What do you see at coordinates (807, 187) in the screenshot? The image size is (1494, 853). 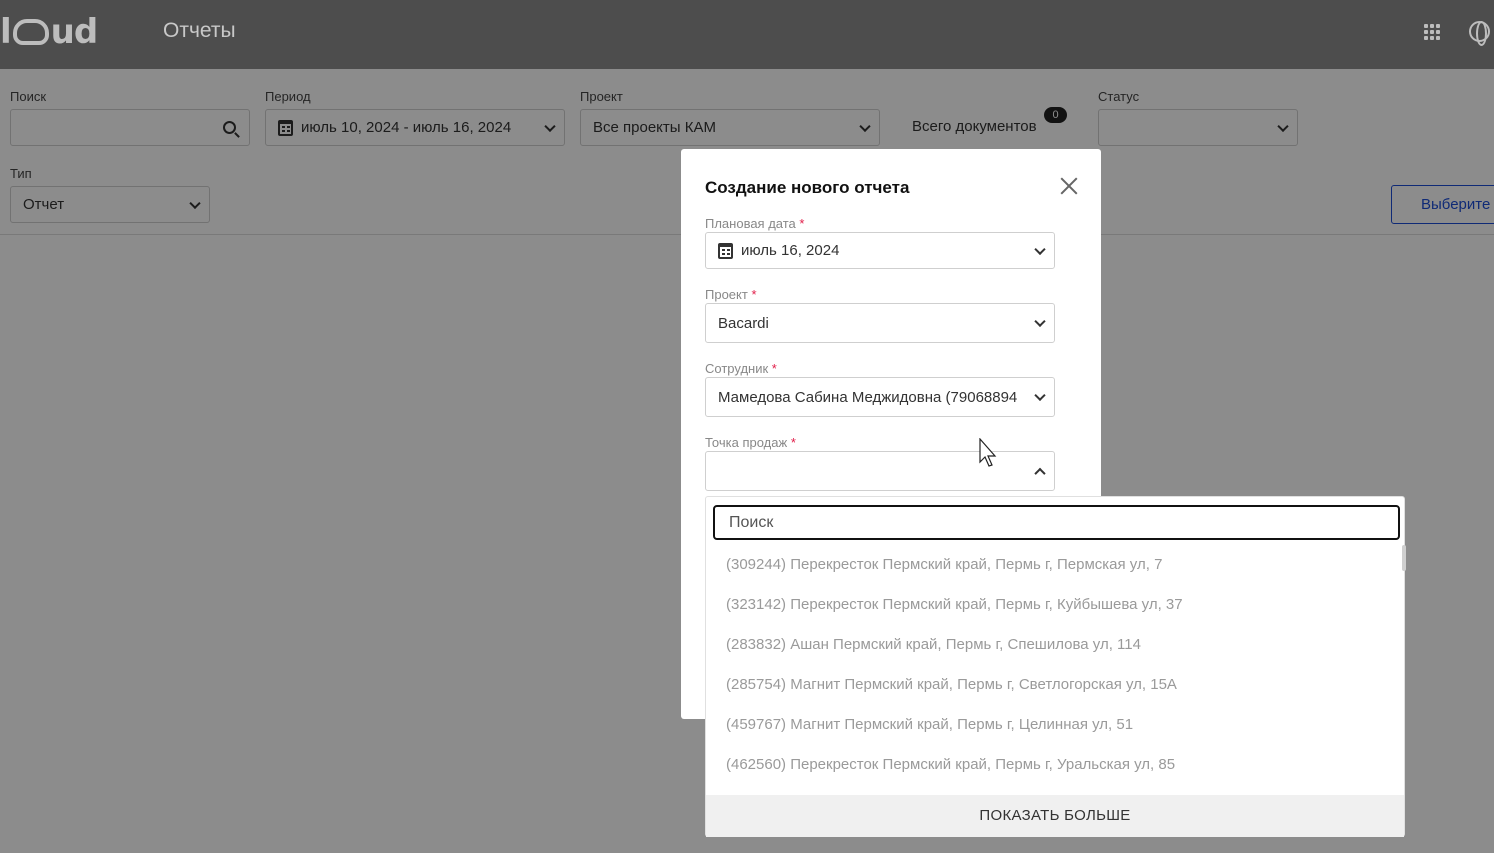 I see `modal-title: Создание нового отчета` at bounding box center [807, 187].